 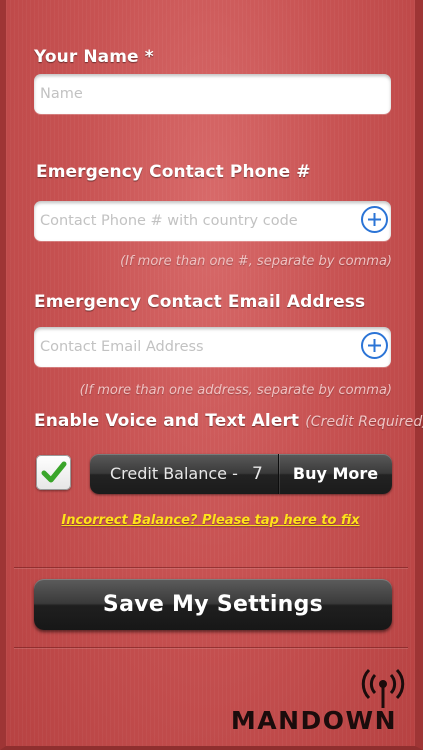 I want to click on credit-balance-label: Credit Balance -, so click(x=174, y=473).